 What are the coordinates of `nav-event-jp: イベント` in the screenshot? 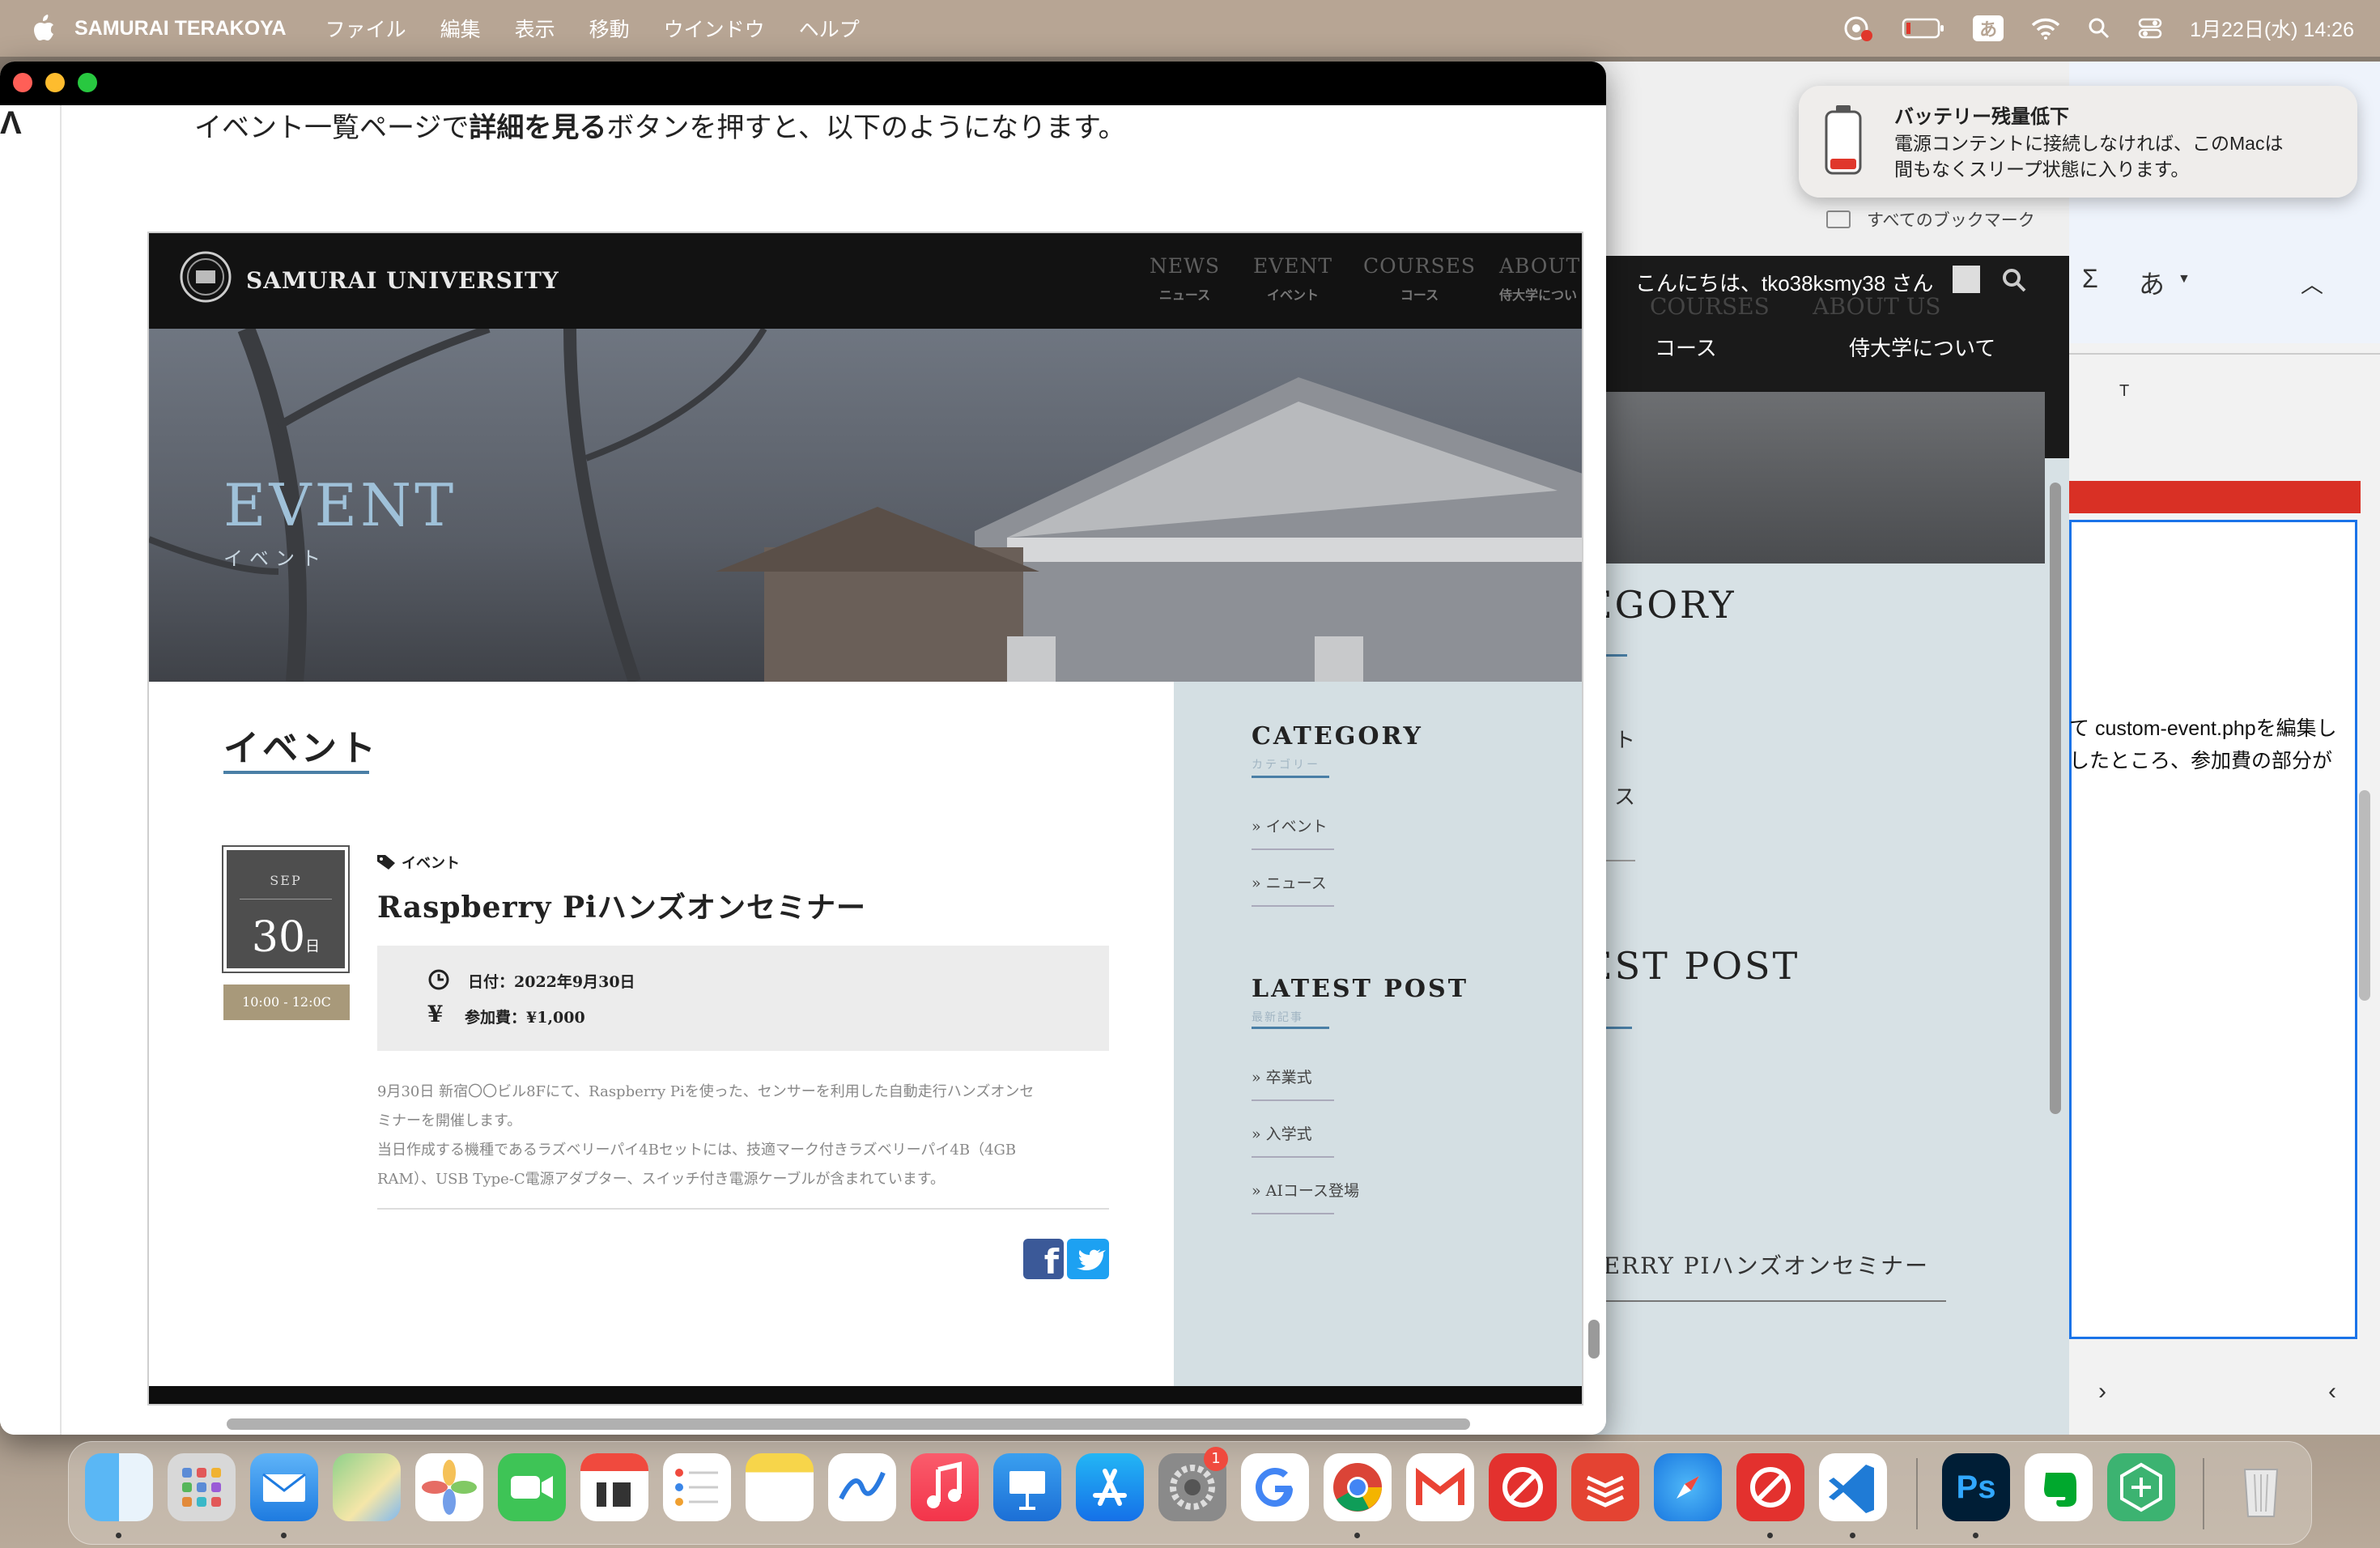 It's located at (1294, 295).